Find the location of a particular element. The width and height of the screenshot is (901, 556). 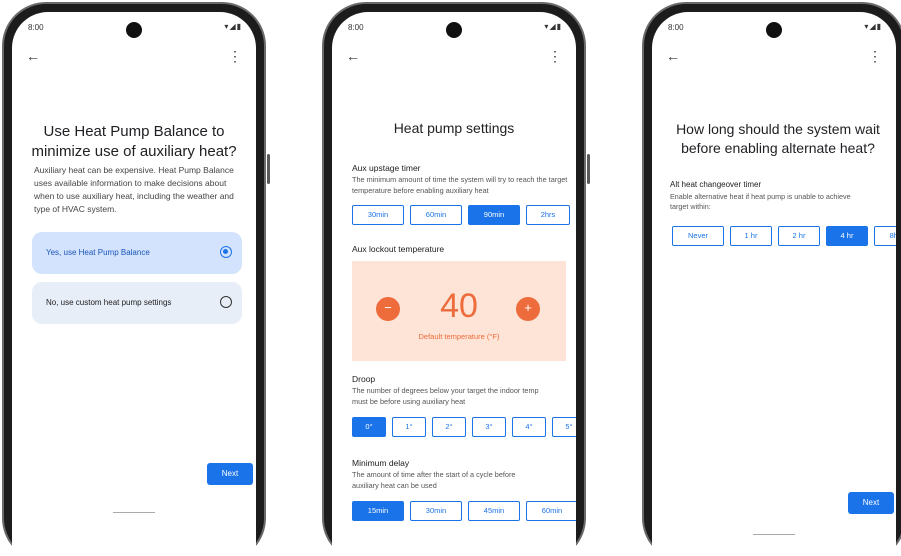

aux-upstage-chips: 30min 60min 90min 2hrs is located at coordinates (464, 215).